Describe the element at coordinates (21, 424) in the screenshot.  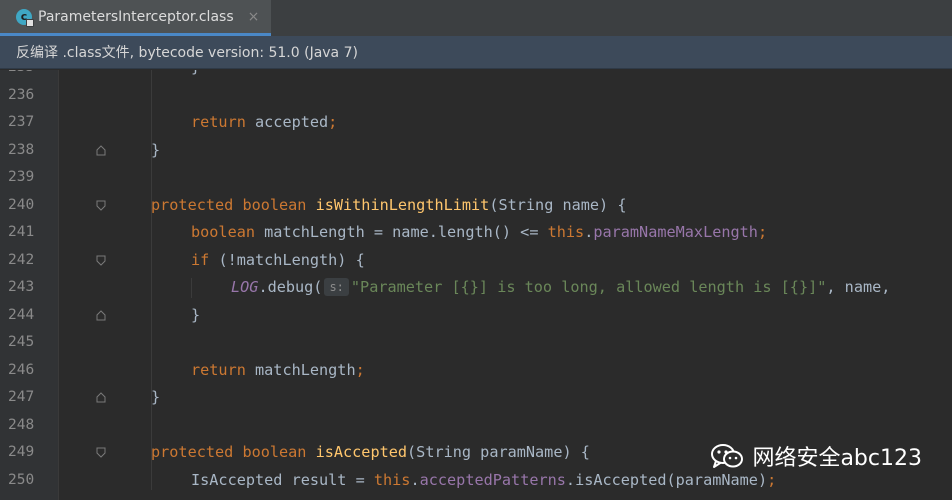
I see `line-number: 248` at that location.